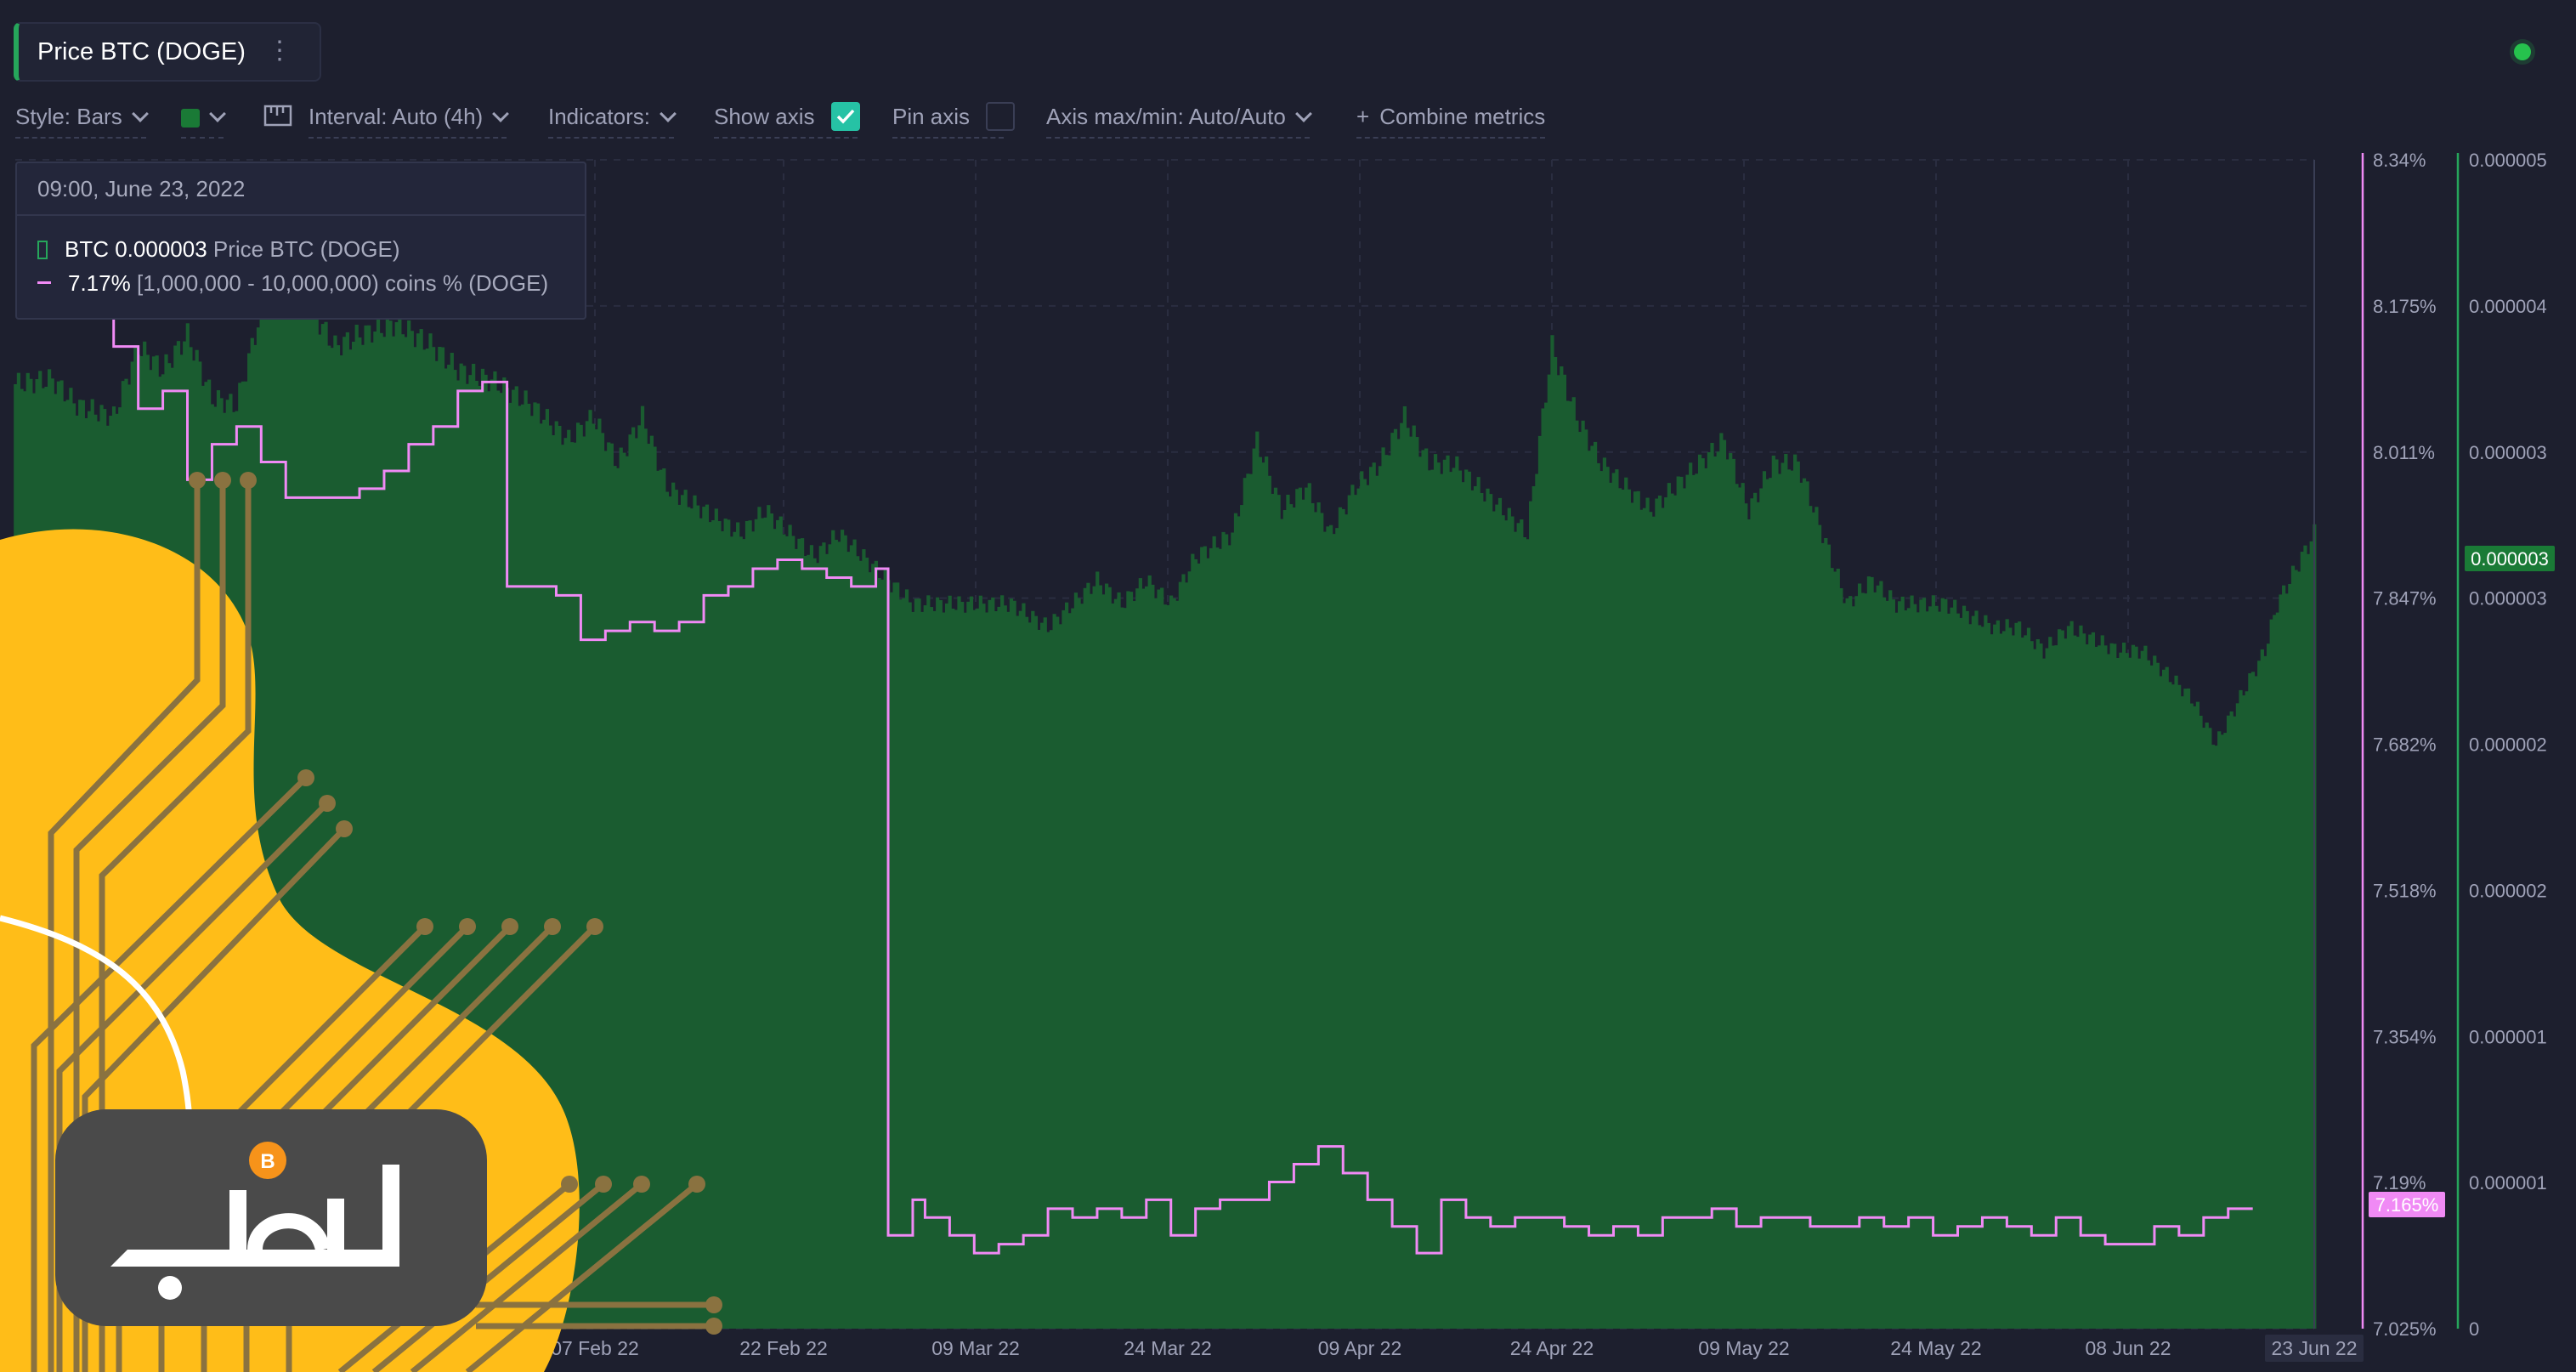 This screenshot has width=2576, height=1372. I want to click on percent-tick-label: 7.19%, so click(2399, 1182).